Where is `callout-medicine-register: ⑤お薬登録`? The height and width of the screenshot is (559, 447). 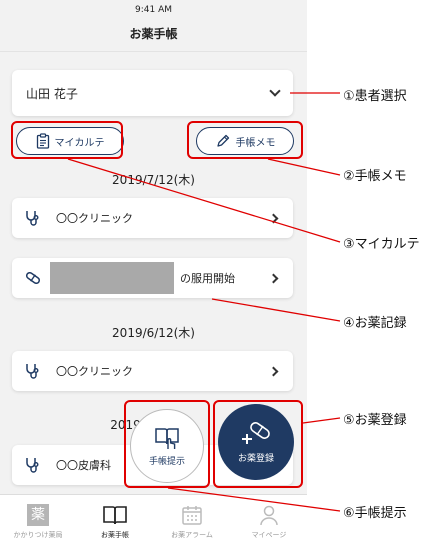
callout-medicine-register: ⑤お薬登録 is located at coordinates (375, 420).